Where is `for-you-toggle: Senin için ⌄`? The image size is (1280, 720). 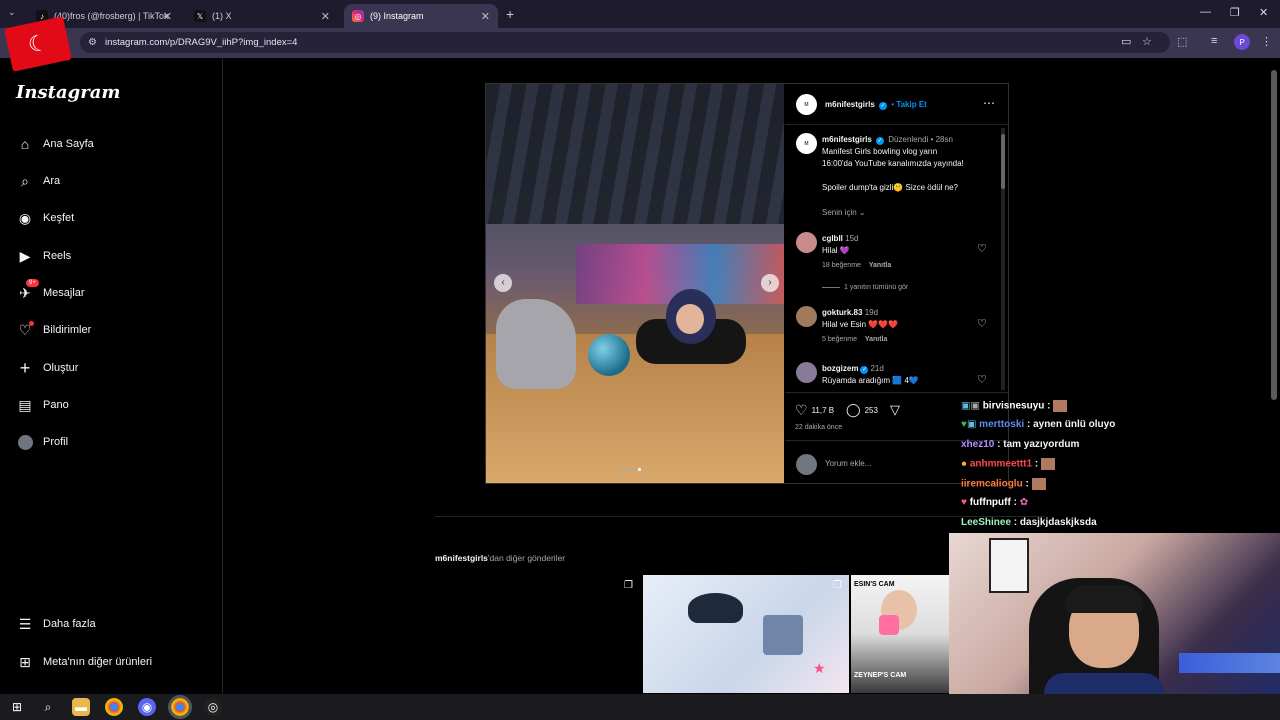 for-you-toggle: Senin için ⌄ is located at coordinates (844, 212).